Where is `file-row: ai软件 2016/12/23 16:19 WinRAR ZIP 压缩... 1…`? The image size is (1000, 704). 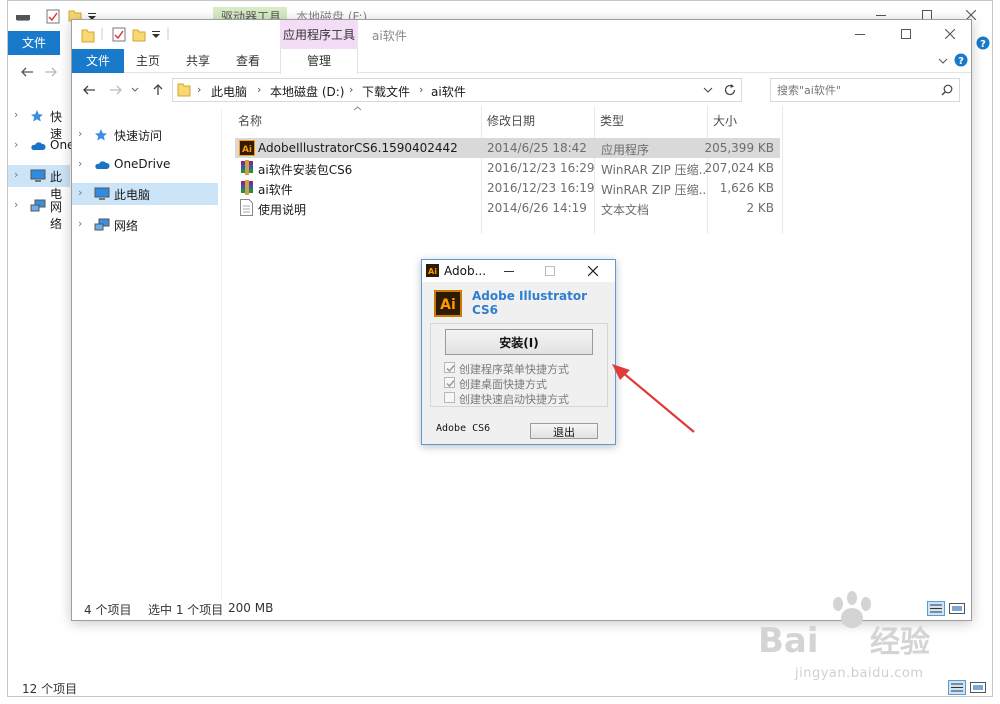 file-row: ai软件 2016/12/23 16:19 WinRAR ZIP 压缩... 1… is located at coordinates (507, 188).